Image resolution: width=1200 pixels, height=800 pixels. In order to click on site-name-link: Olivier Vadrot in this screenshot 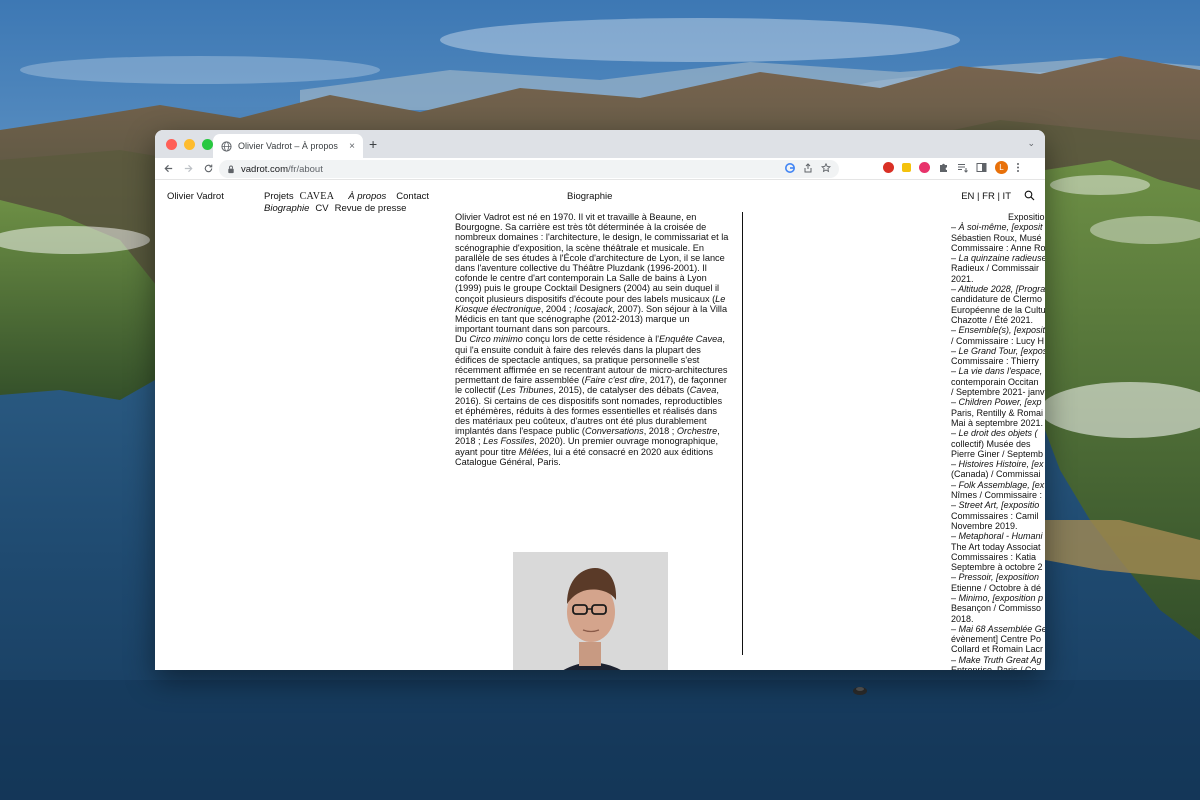, I will do `click(195, 196)`.